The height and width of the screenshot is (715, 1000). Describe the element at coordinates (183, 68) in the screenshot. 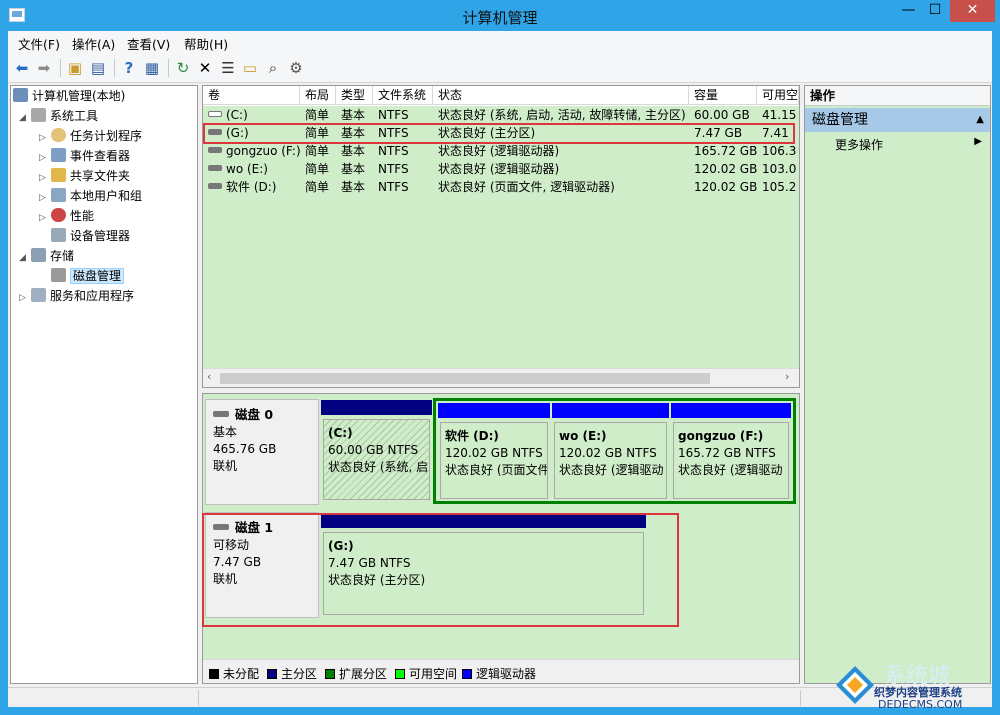

I see `refresh-icon: ↻` at that location.